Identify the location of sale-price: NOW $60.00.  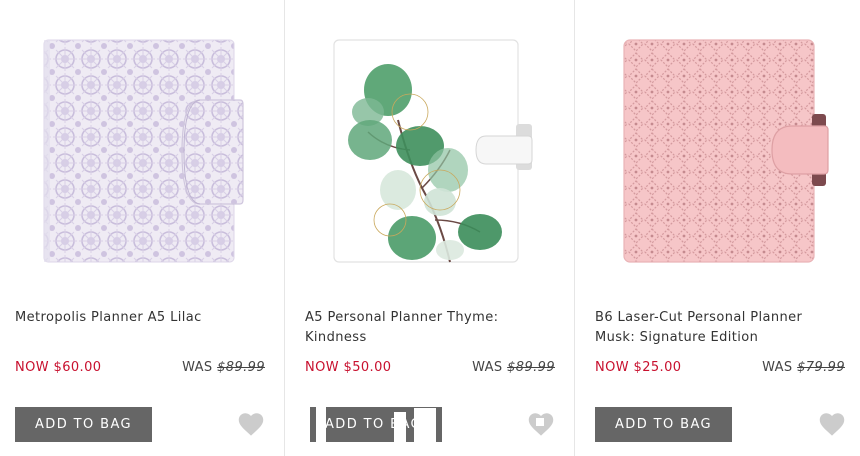
(58, 367).